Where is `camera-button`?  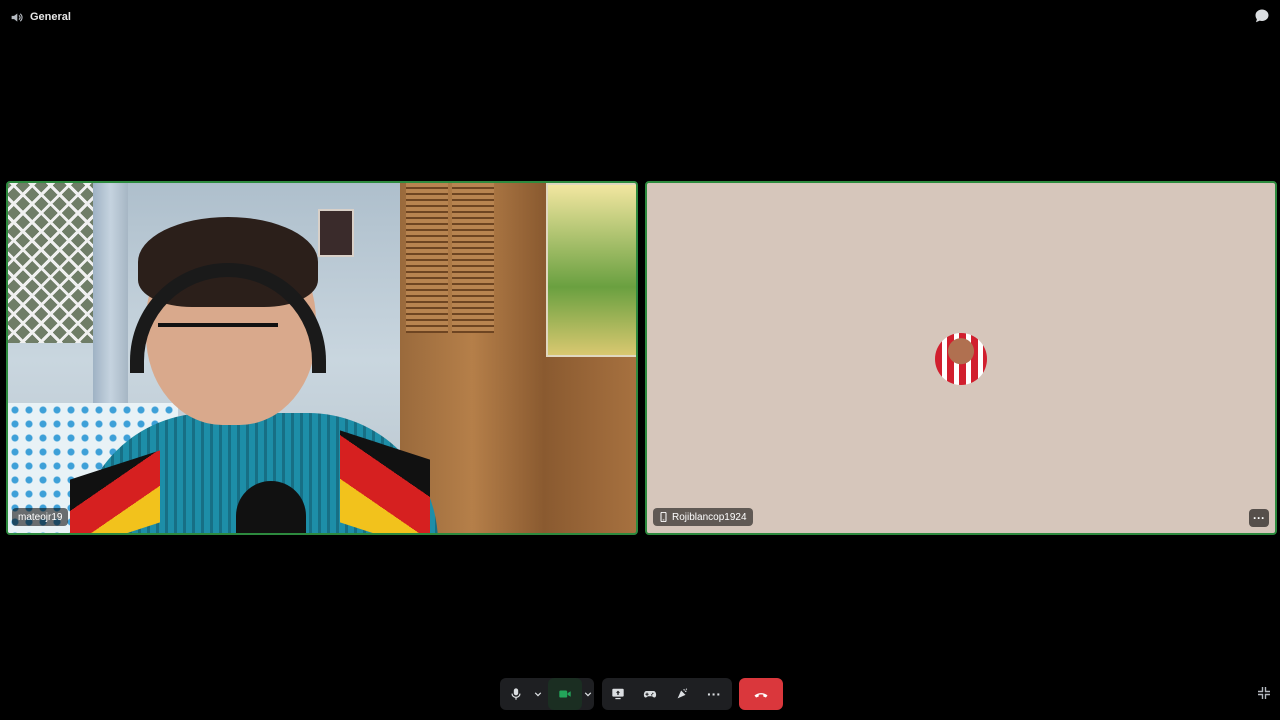 camera-button is located at coordinates (565, 694).